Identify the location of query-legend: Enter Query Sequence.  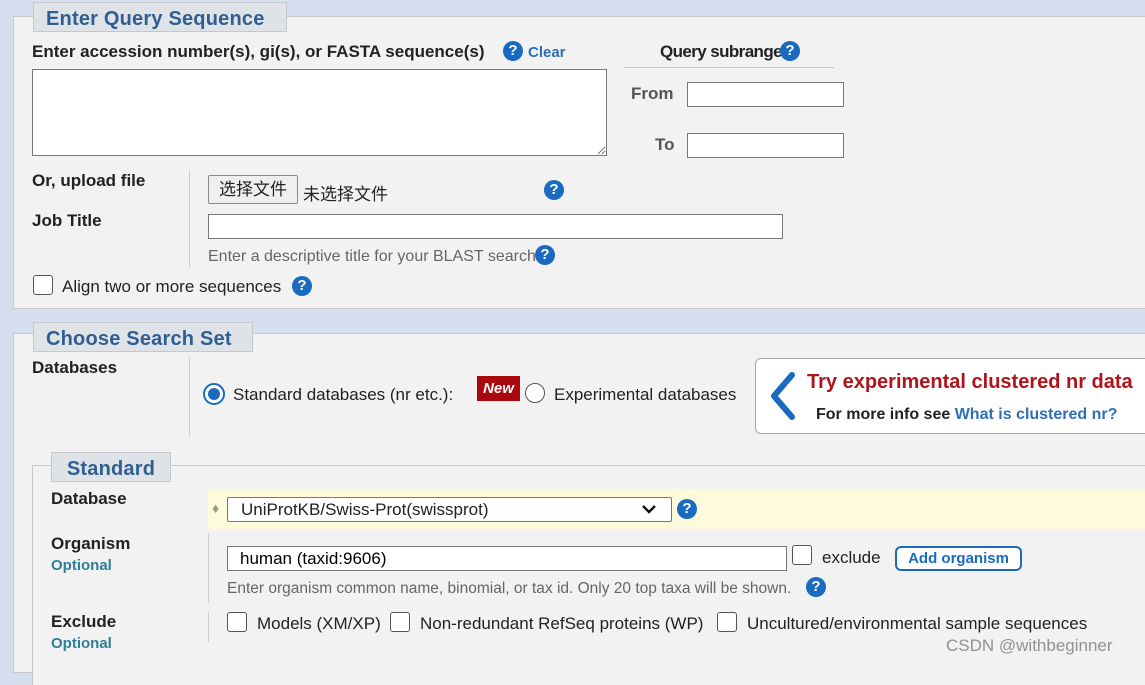
(160, 17).